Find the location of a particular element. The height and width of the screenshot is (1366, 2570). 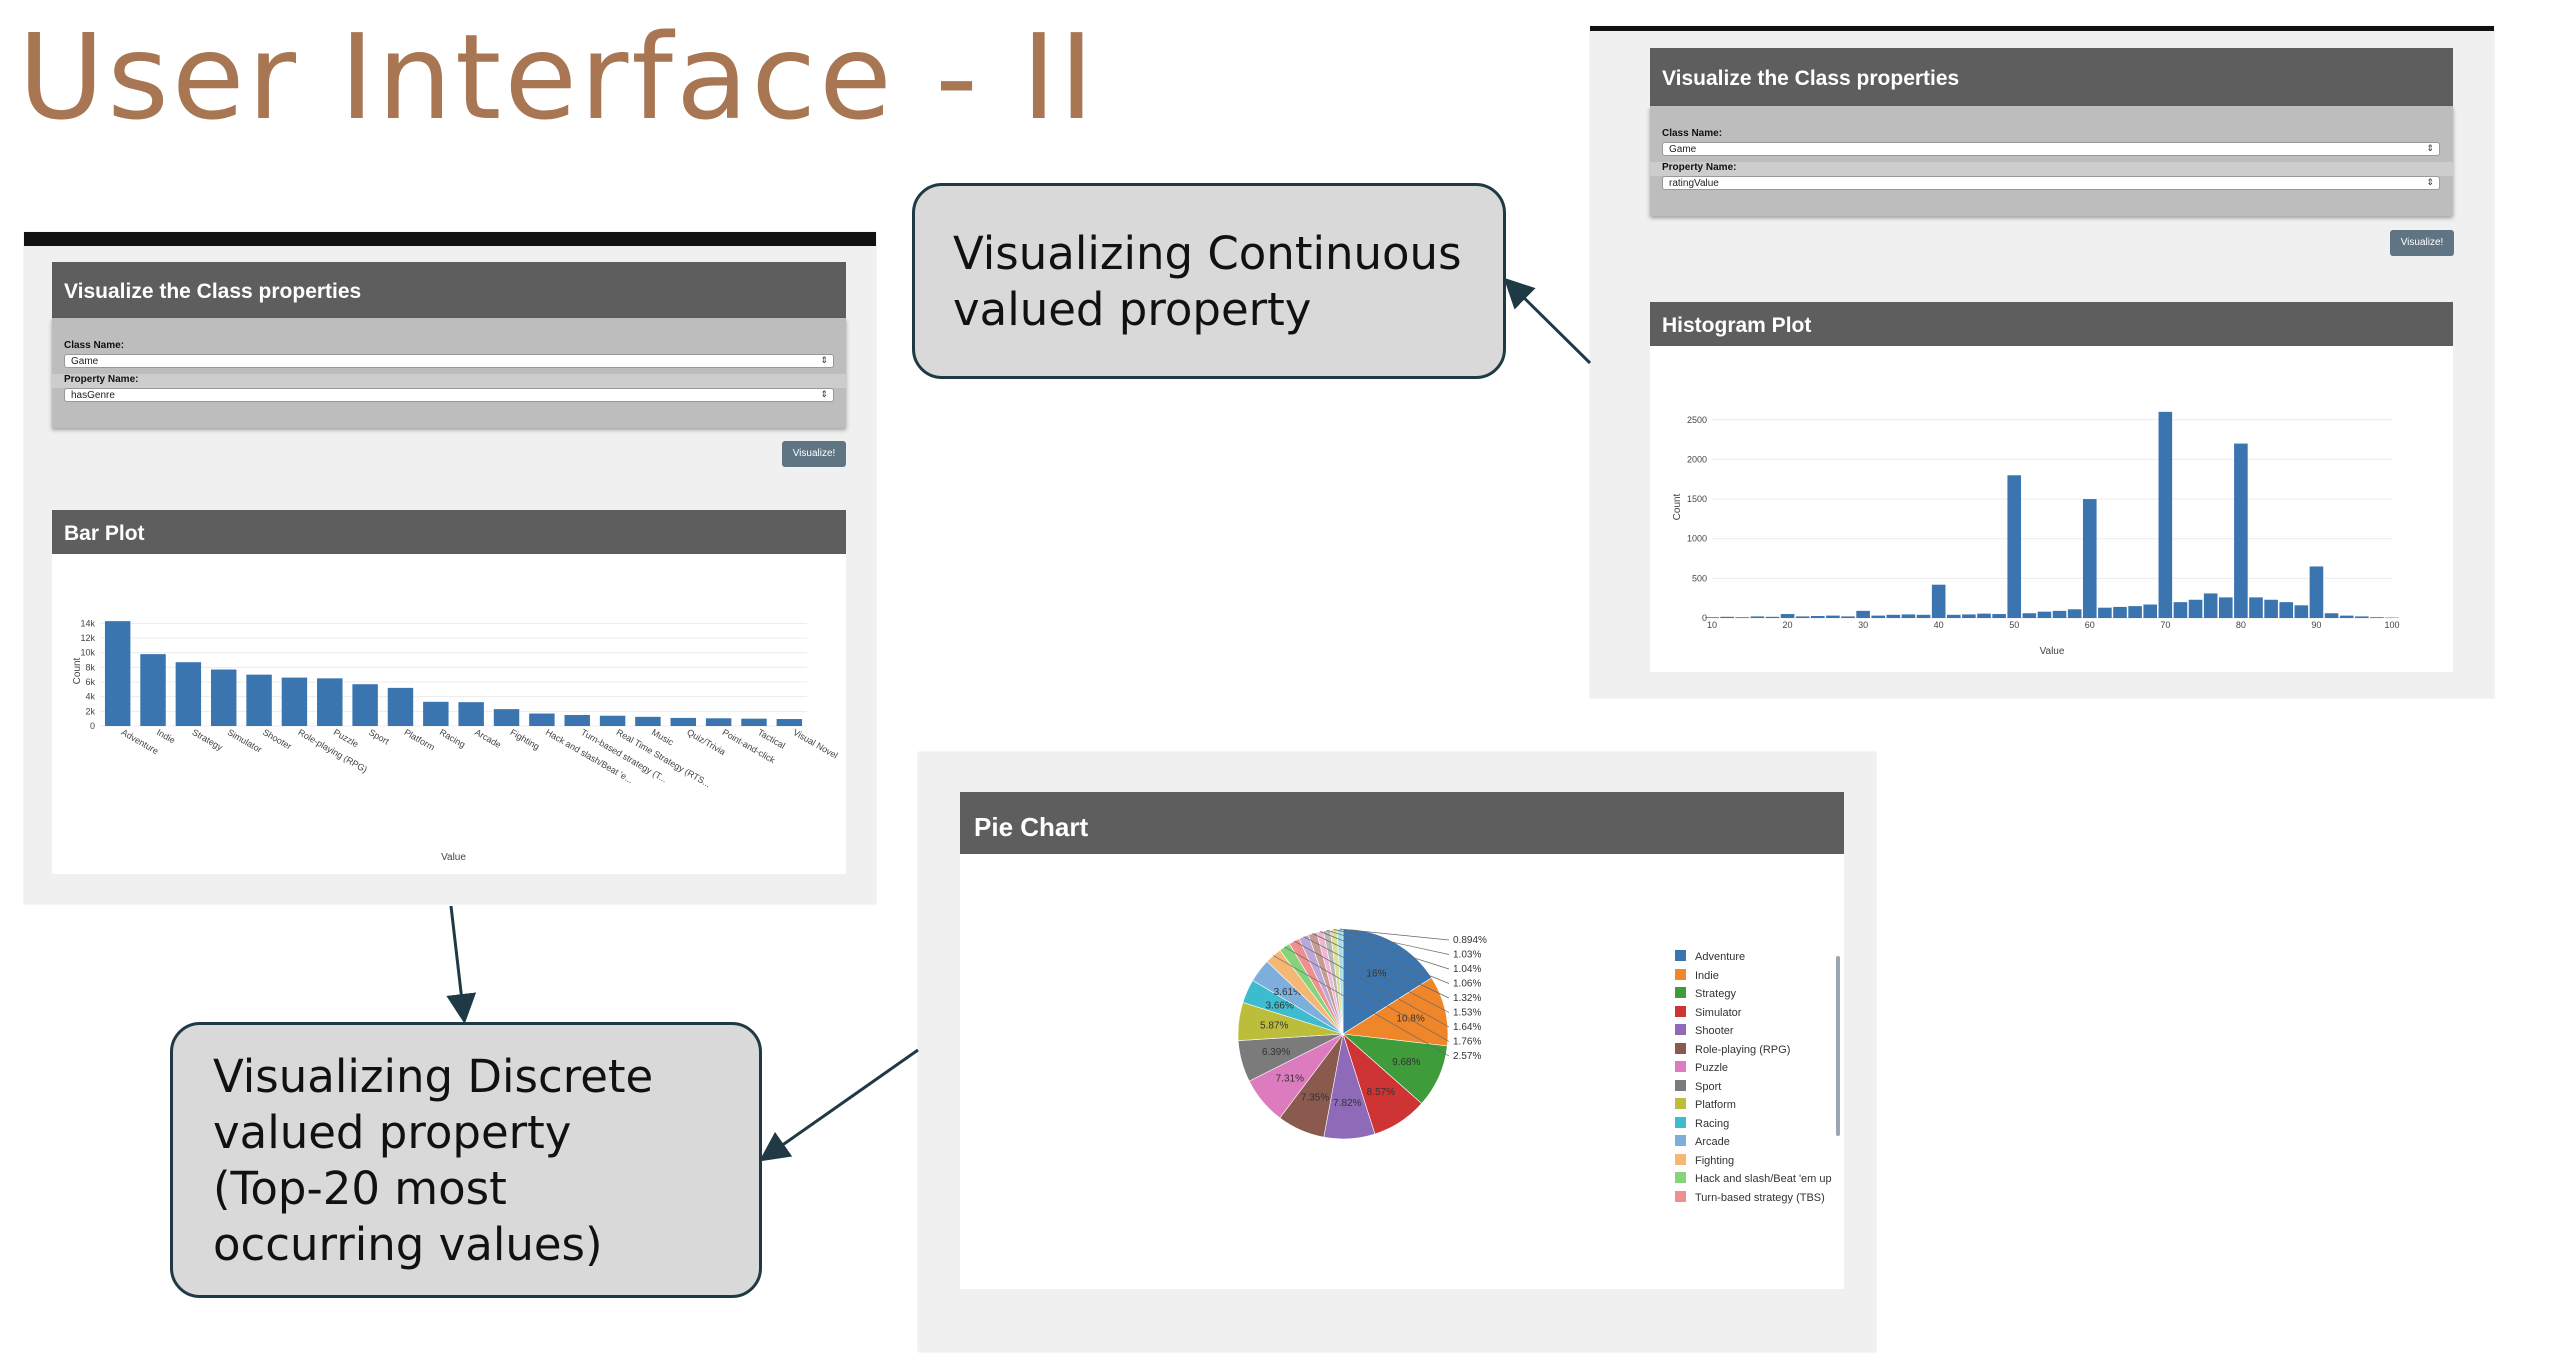

arrow-pie-to-discrete-callout is located at coordinates (839, 1105).